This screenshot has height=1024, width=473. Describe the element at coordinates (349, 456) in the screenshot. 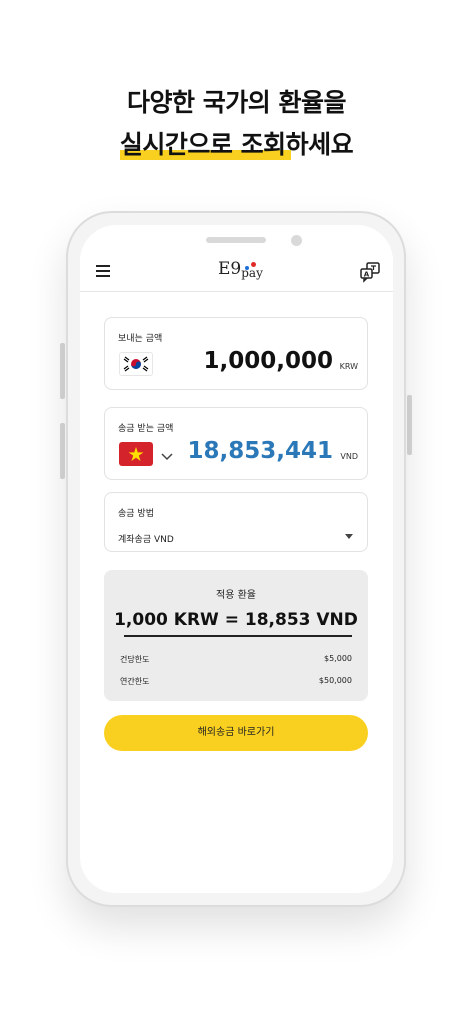

I see `receive-currency: VND` at that location.